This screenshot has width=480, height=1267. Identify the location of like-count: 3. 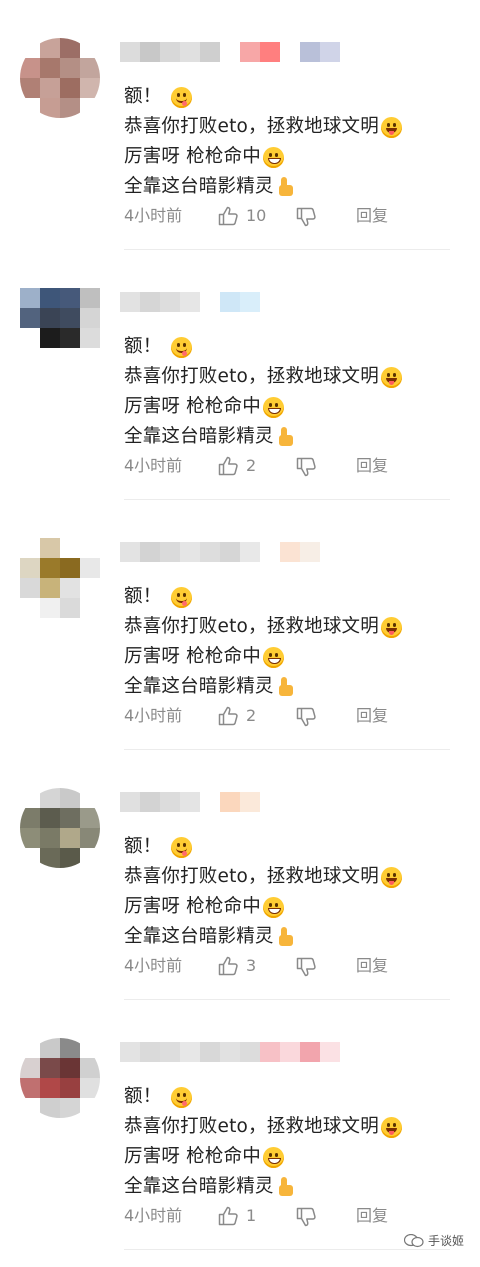
(251, 965).